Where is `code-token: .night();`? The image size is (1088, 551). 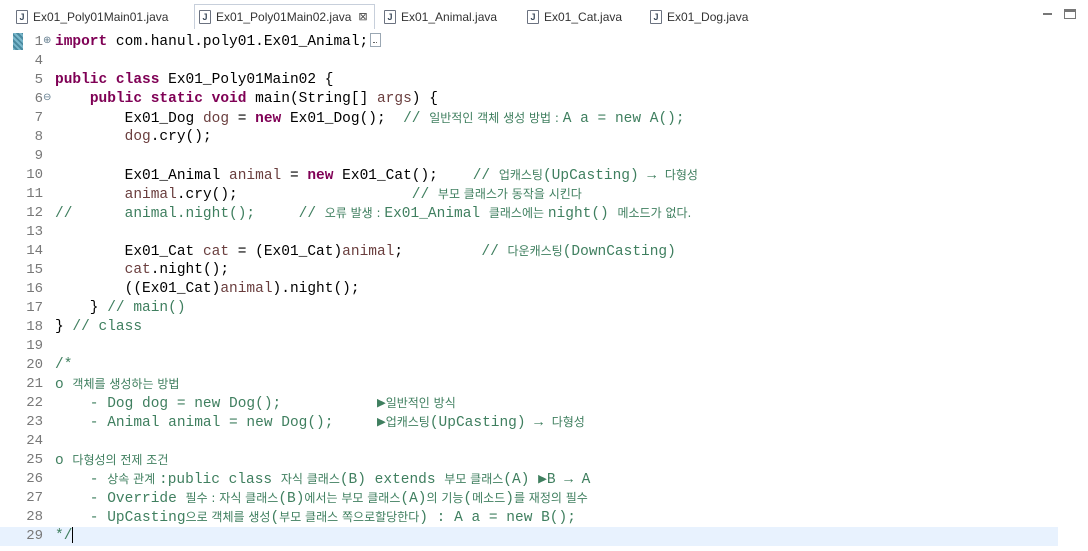
code-token: .night(); is located at coordinates (190, 270).